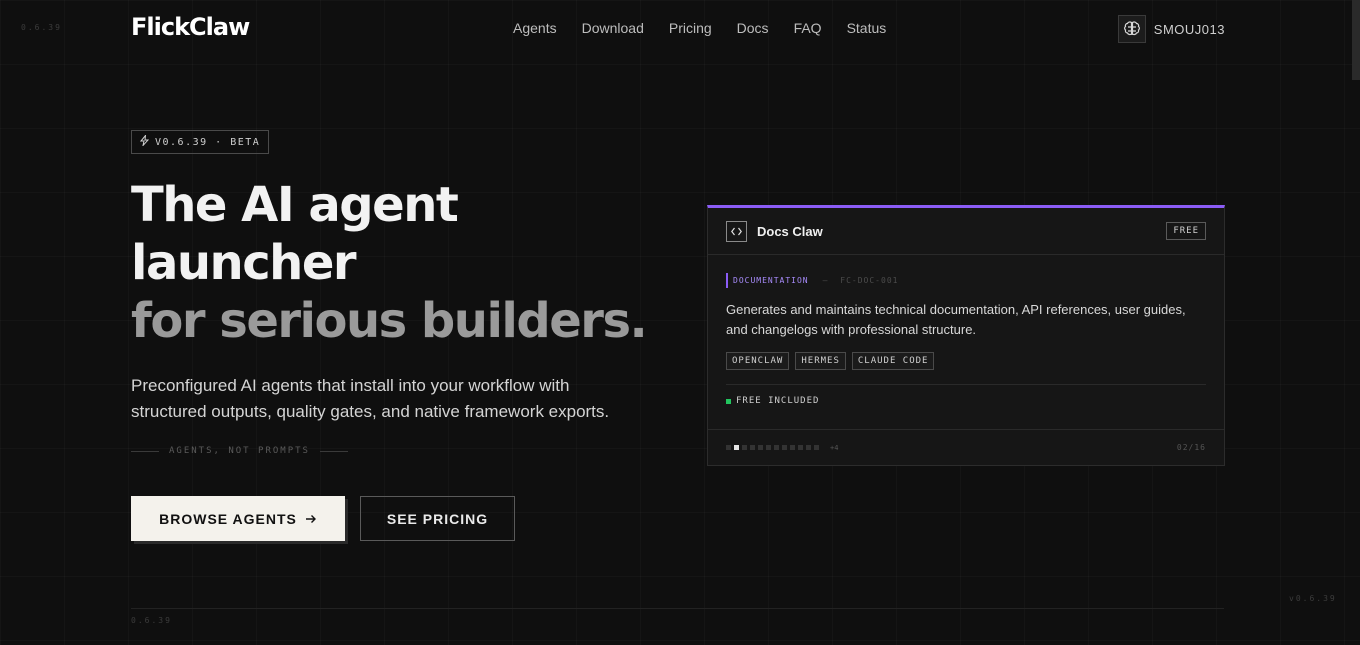  I want to click on logo: FlickClaw, so click(190, 27).